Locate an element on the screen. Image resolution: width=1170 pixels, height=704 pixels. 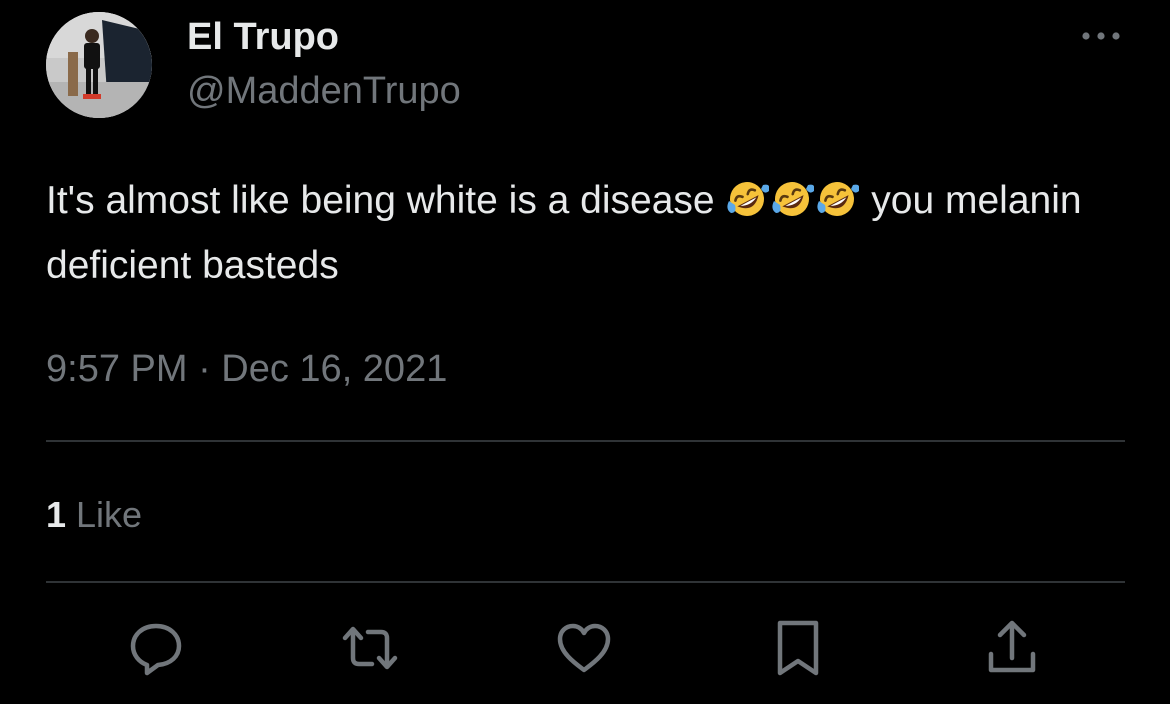
like-button is located at coordinates (584, 648).